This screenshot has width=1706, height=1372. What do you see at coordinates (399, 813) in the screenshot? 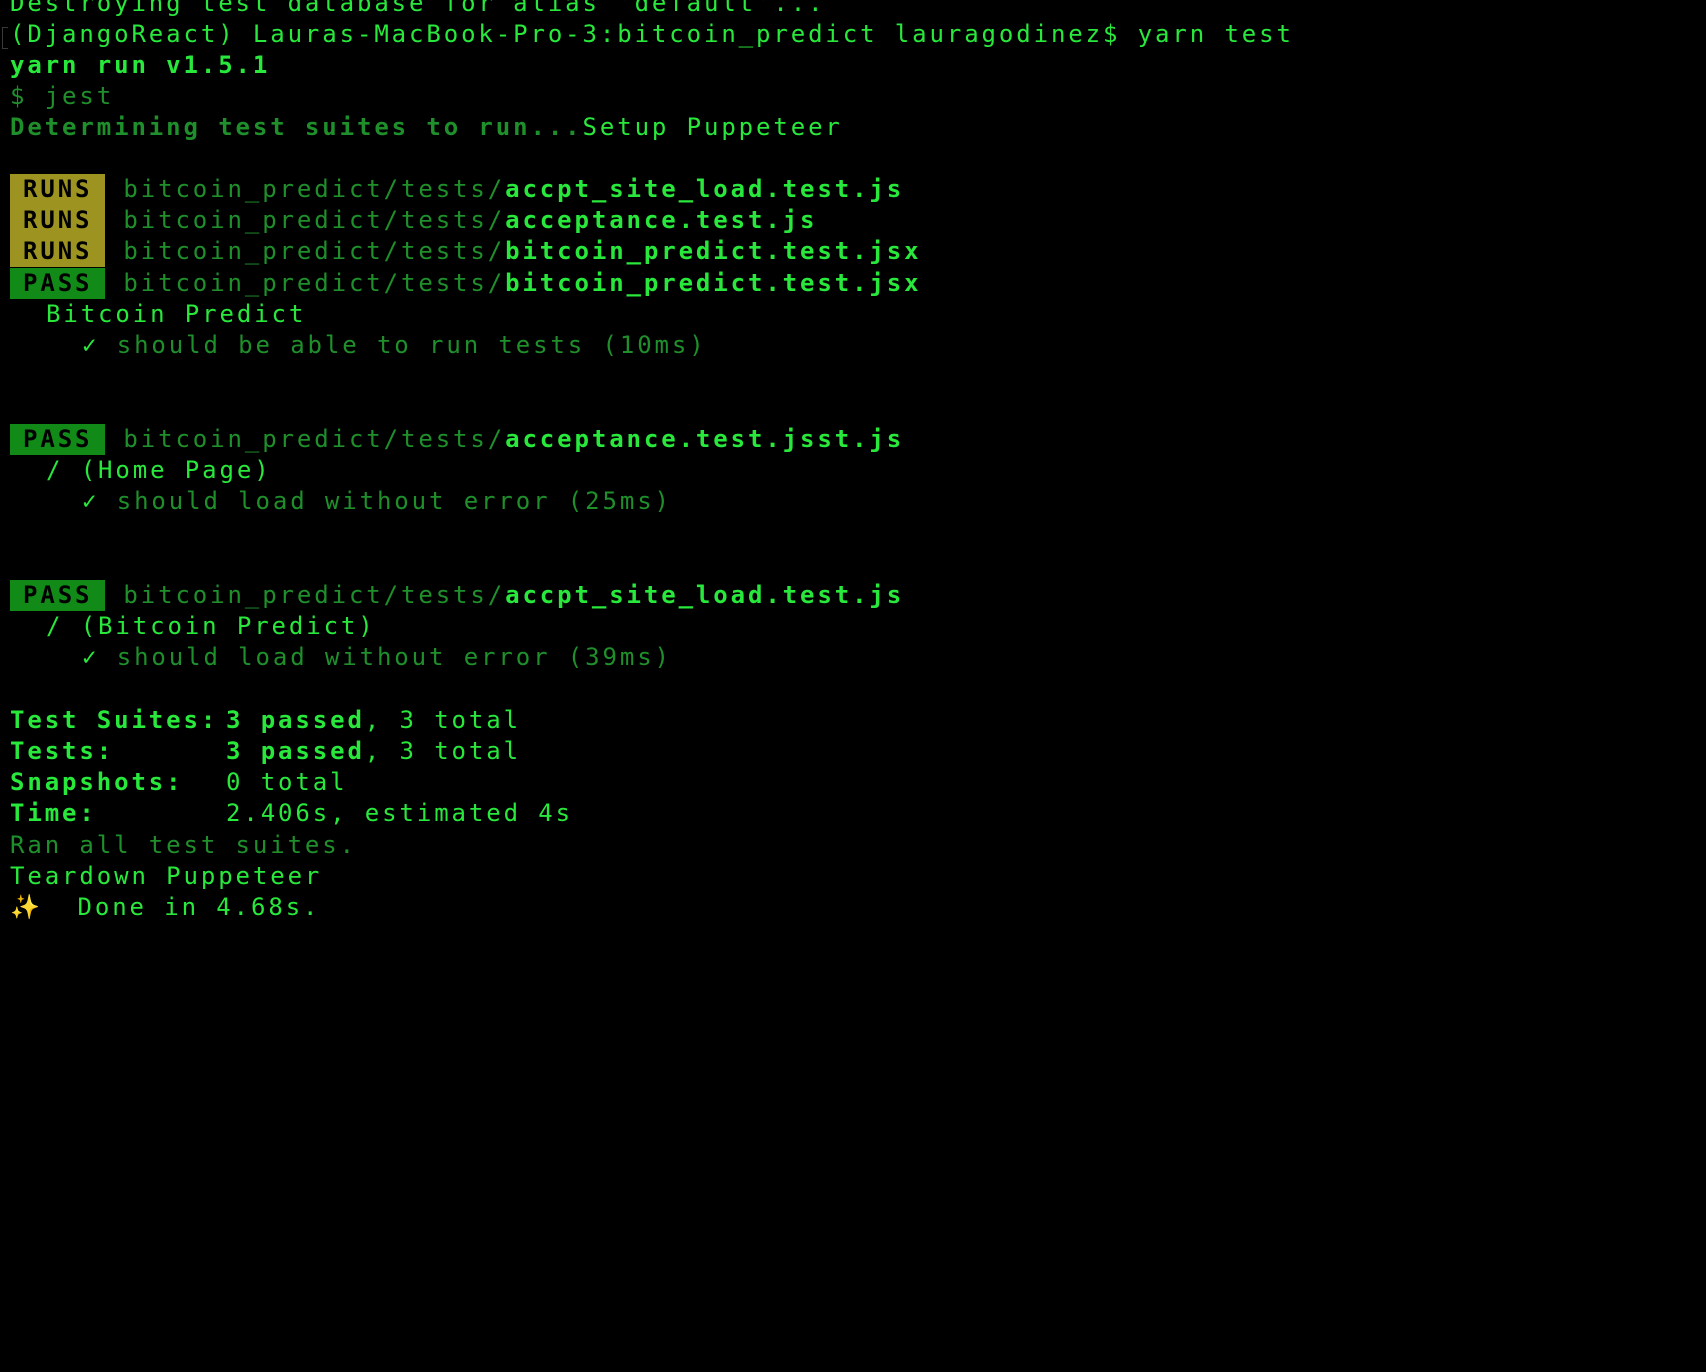
I see `summary-value: 2.406s, estimated 4s` at bounding box center [399, 813].